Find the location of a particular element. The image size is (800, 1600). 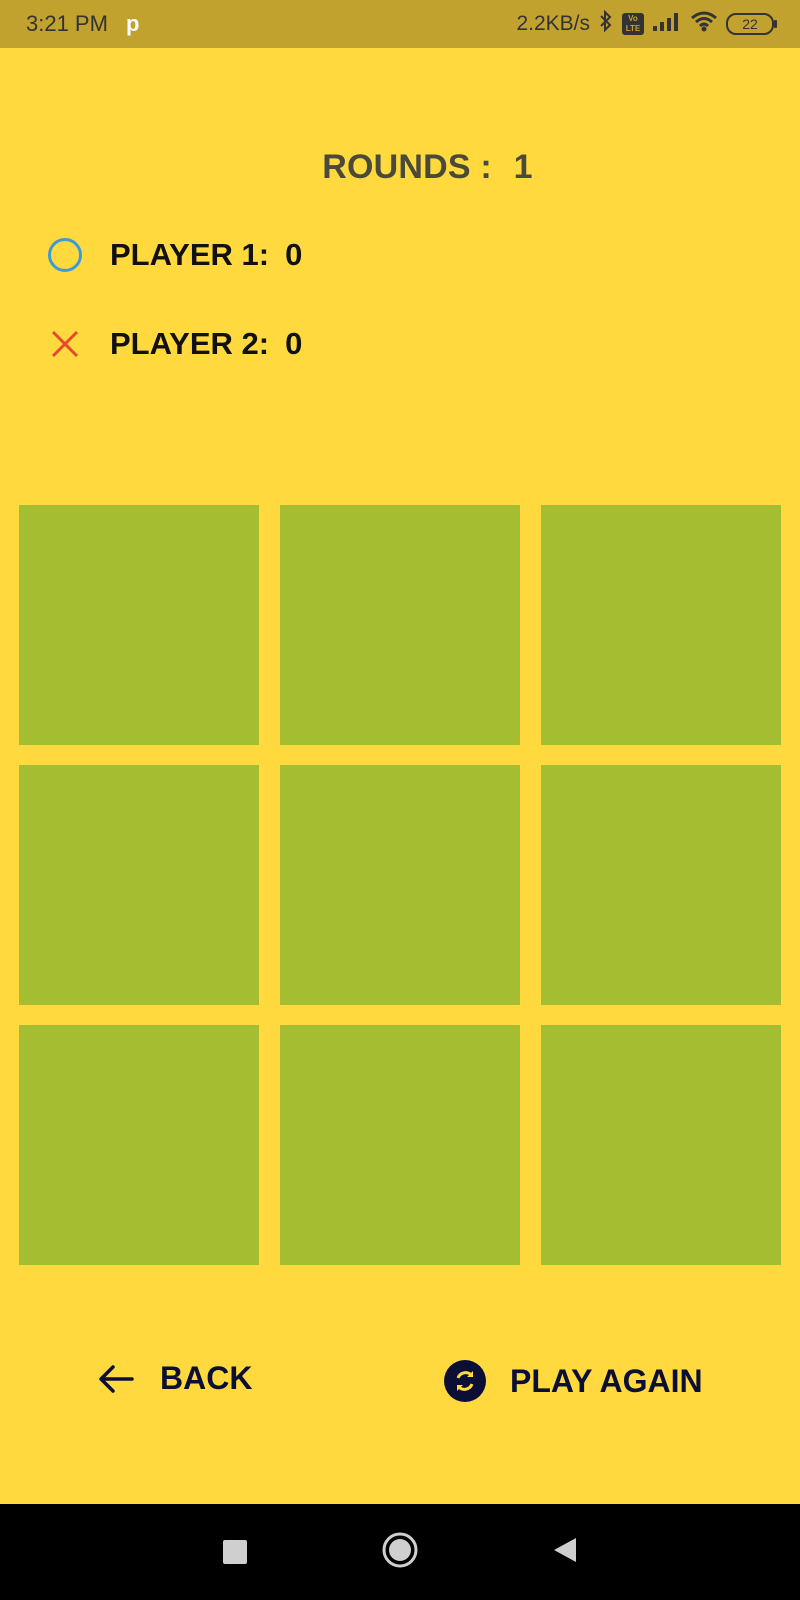

battery-icon: 22 is located at coordinates (751, 24).